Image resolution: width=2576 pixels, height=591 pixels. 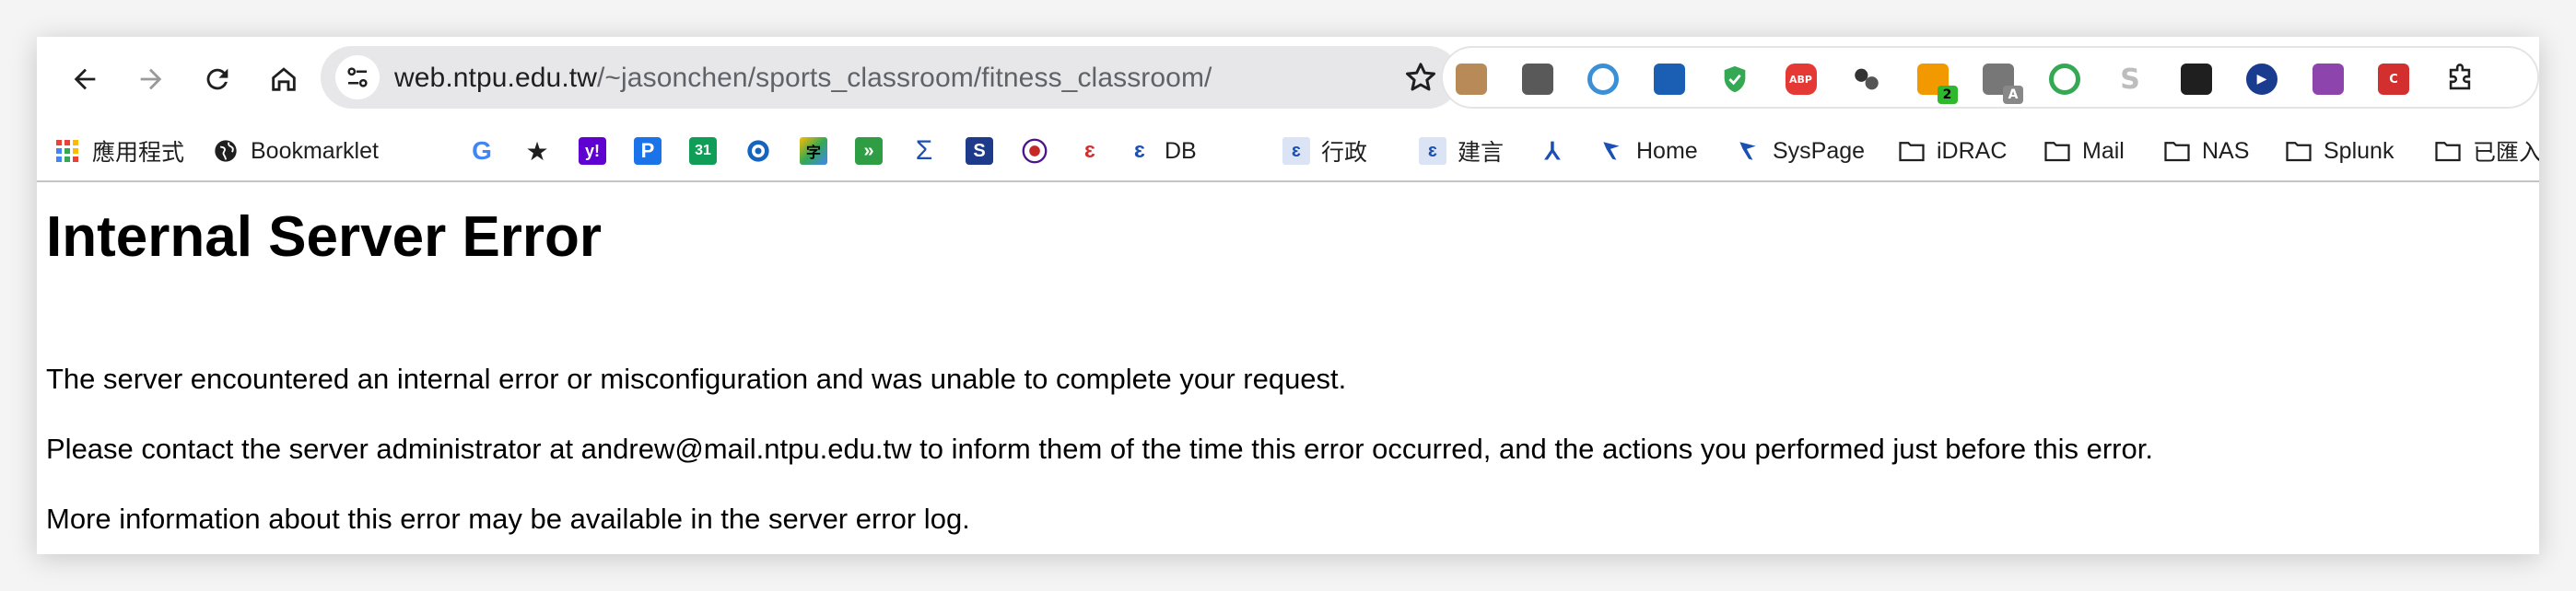 I want to click on arrow-left-icon, so click(x=85, y=79).